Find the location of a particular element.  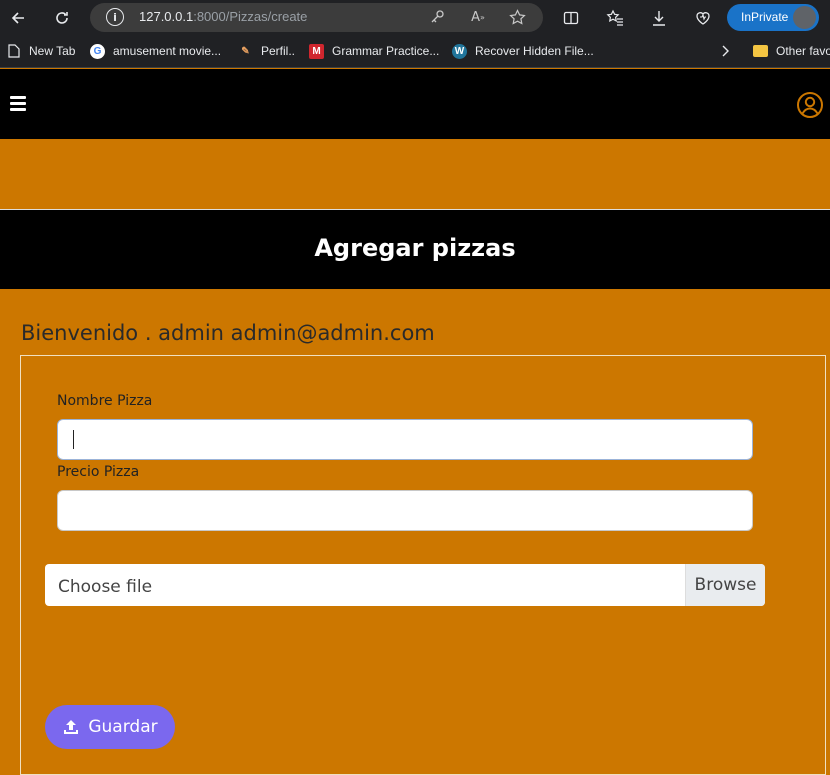

save-button: Guardar is located at coordinates (110, 727).